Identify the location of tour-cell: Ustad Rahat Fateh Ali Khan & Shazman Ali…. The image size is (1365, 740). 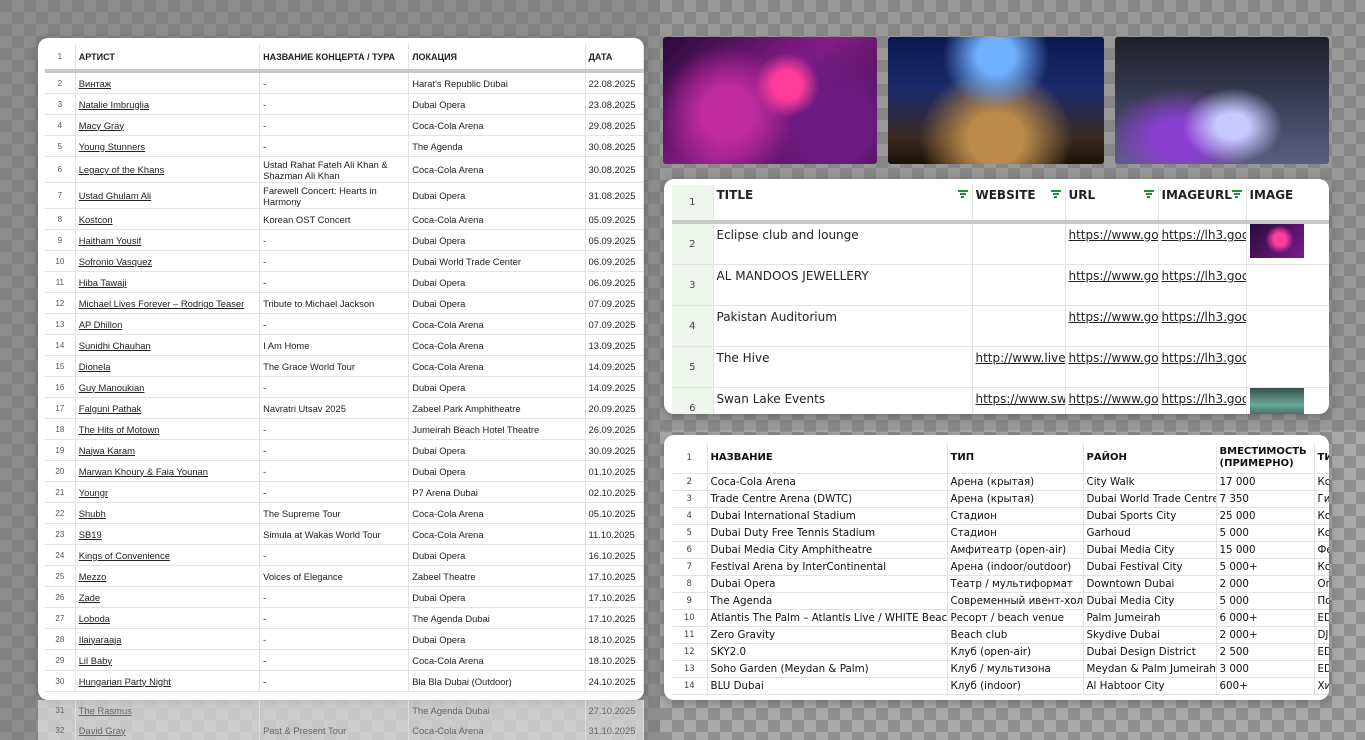
(334, 169).